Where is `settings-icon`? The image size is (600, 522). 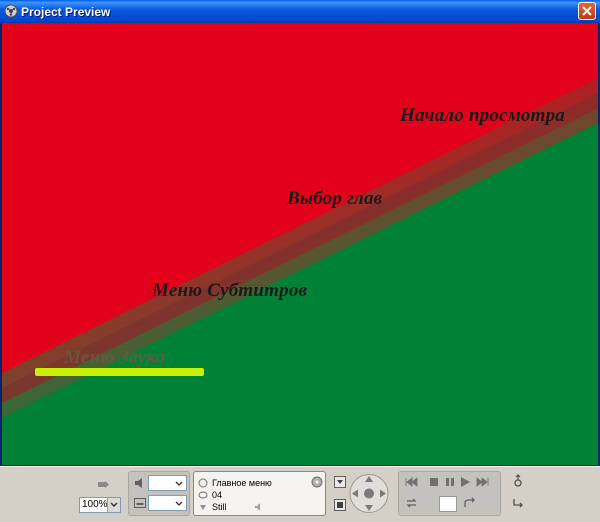
settings-icon is located at coordinates (518, 481).